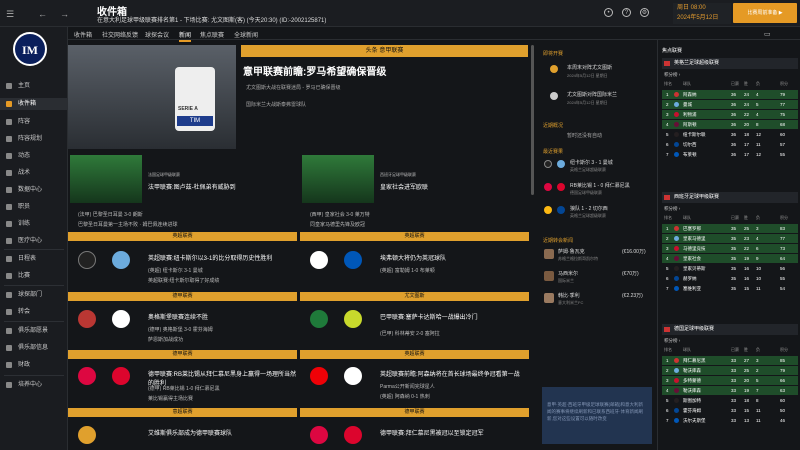 This screenshot has height=450, width=800. Describe the element at coordinates (34, 331) in the screenshot. I see `sidebar-item-club-vision: 俱乐部愿景` at that location.